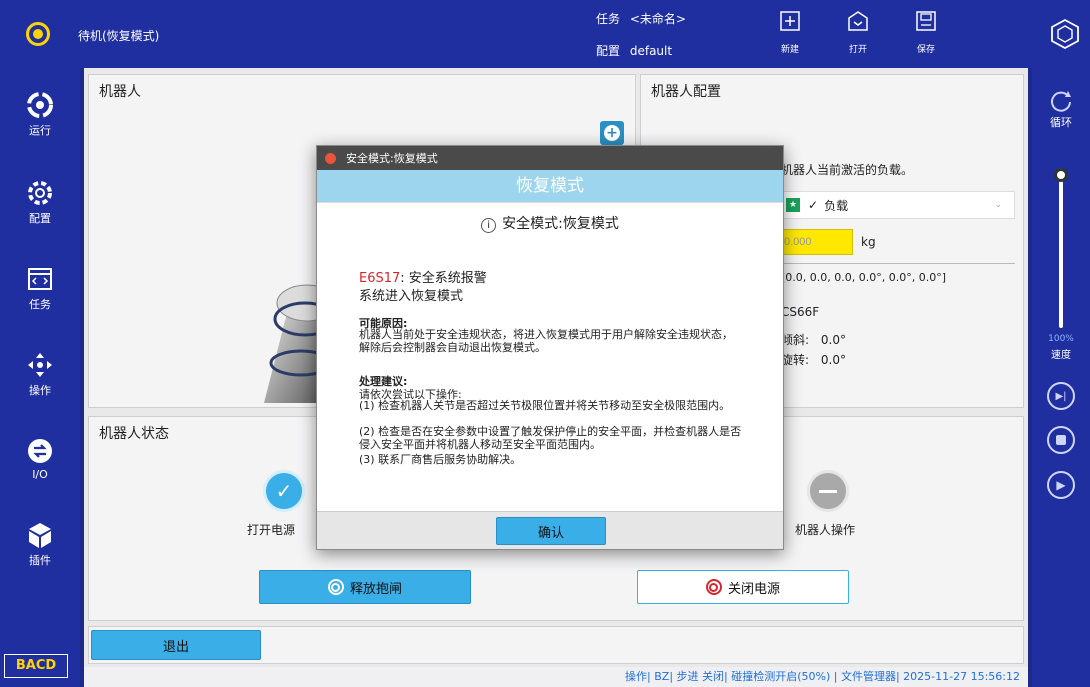  Describe the element at coordinates (440, 459) in the screenshot. I see `advice-3: (3) 联系厂商售后服务协助解决。` at that location.